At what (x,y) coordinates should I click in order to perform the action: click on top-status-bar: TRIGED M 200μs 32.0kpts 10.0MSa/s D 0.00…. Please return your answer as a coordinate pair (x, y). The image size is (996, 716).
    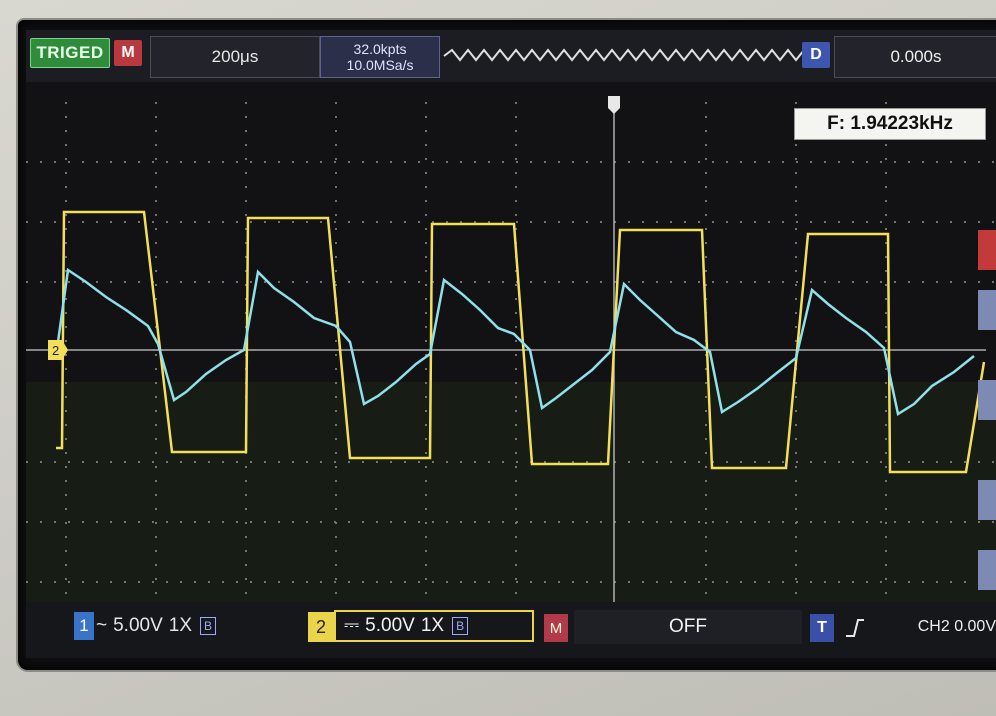
    Looking at the image, I should click on (511, 56).